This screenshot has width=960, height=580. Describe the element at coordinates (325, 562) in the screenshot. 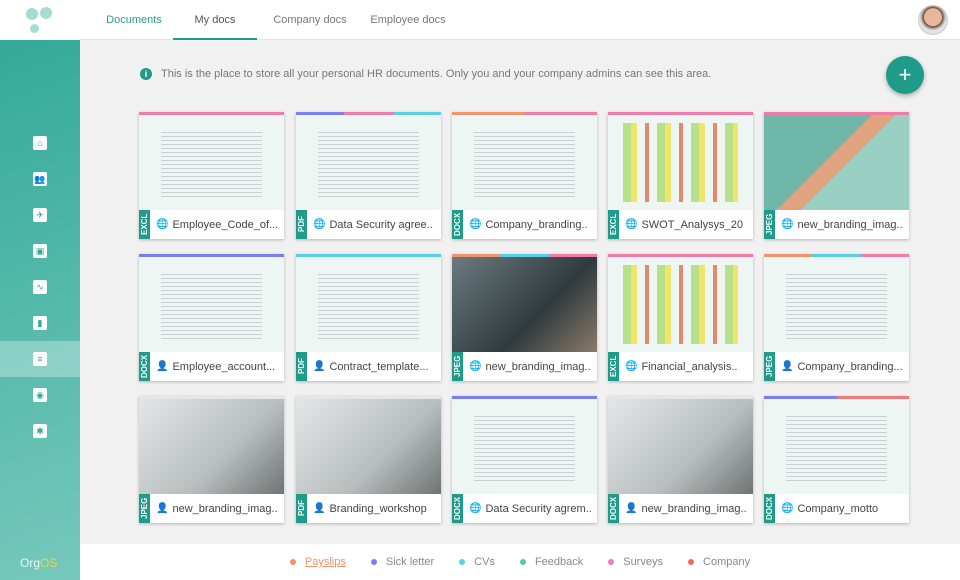

I see `legend-label: Payslips` at that location.